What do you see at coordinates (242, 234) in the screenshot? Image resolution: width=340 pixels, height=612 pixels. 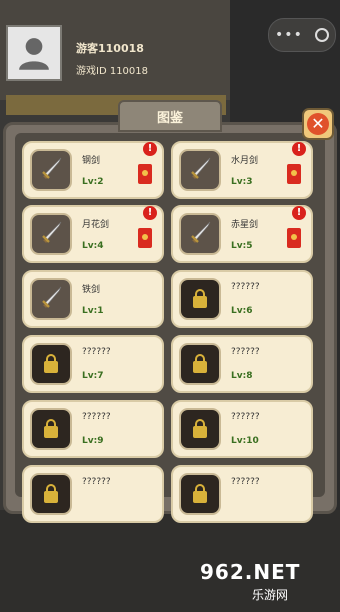 I see `collection-item: 赤星剑 Lv:5!` at bounding box center [242, 234].